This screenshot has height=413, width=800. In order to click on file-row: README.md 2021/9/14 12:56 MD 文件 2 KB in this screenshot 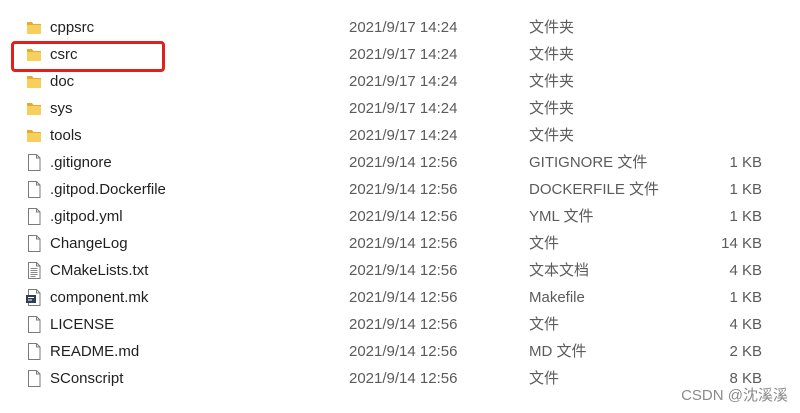, I will do `click(400, 351)`.